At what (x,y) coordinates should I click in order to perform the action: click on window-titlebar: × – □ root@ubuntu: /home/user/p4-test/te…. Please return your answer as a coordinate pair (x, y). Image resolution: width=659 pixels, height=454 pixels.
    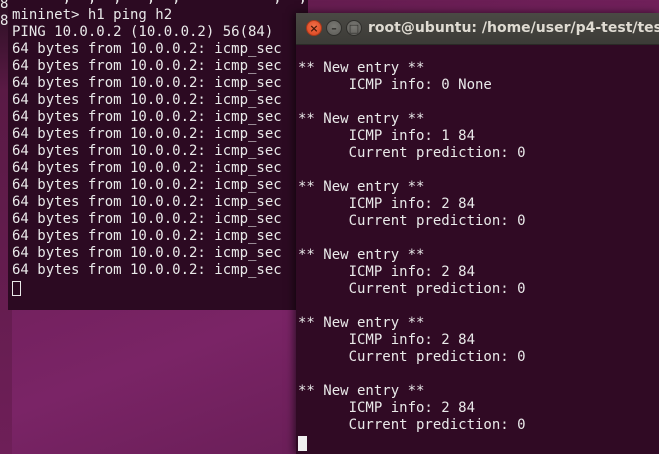
    Looking at the image, I should click on (477, 29).